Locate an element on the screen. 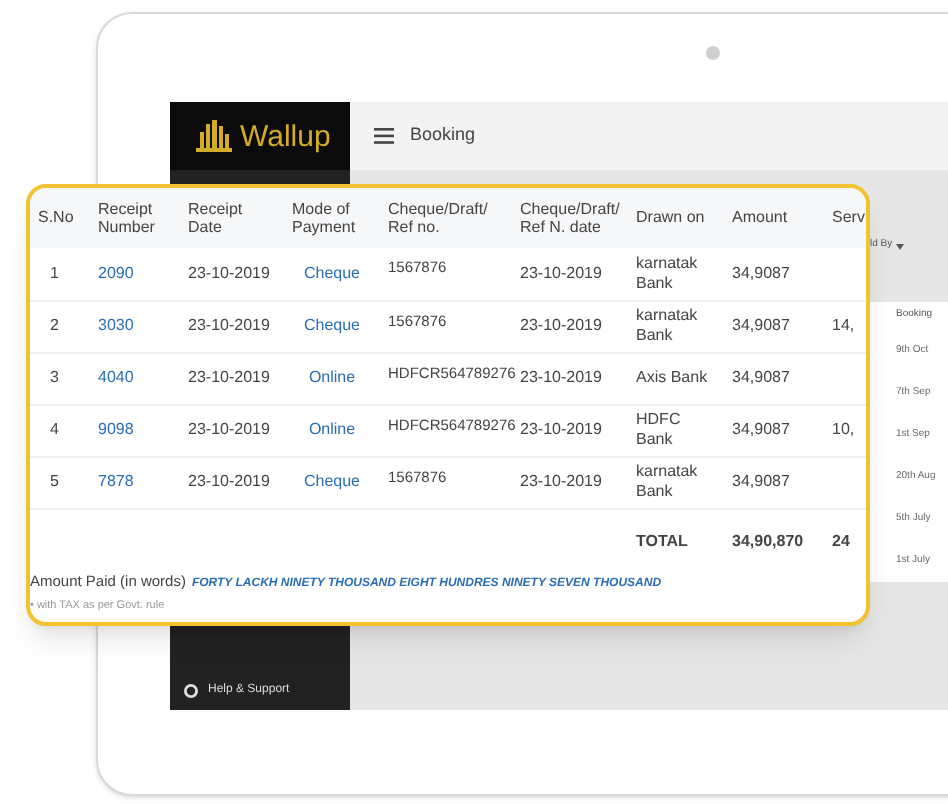 The width and height of the screenshot is (948, 804). column-header: Serv is located at coordinates (847, 218).